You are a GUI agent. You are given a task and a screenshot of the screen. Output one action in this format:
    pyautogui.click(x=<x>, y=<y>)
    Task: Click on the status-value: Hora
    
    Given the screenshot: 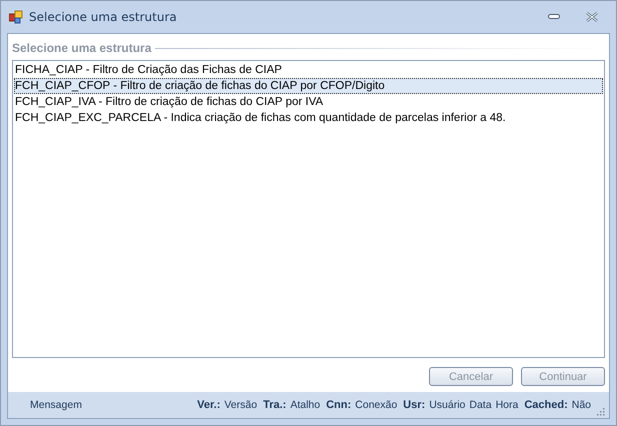 What is the action you would take?
    pyautogui.click(x=507, y=405)
    